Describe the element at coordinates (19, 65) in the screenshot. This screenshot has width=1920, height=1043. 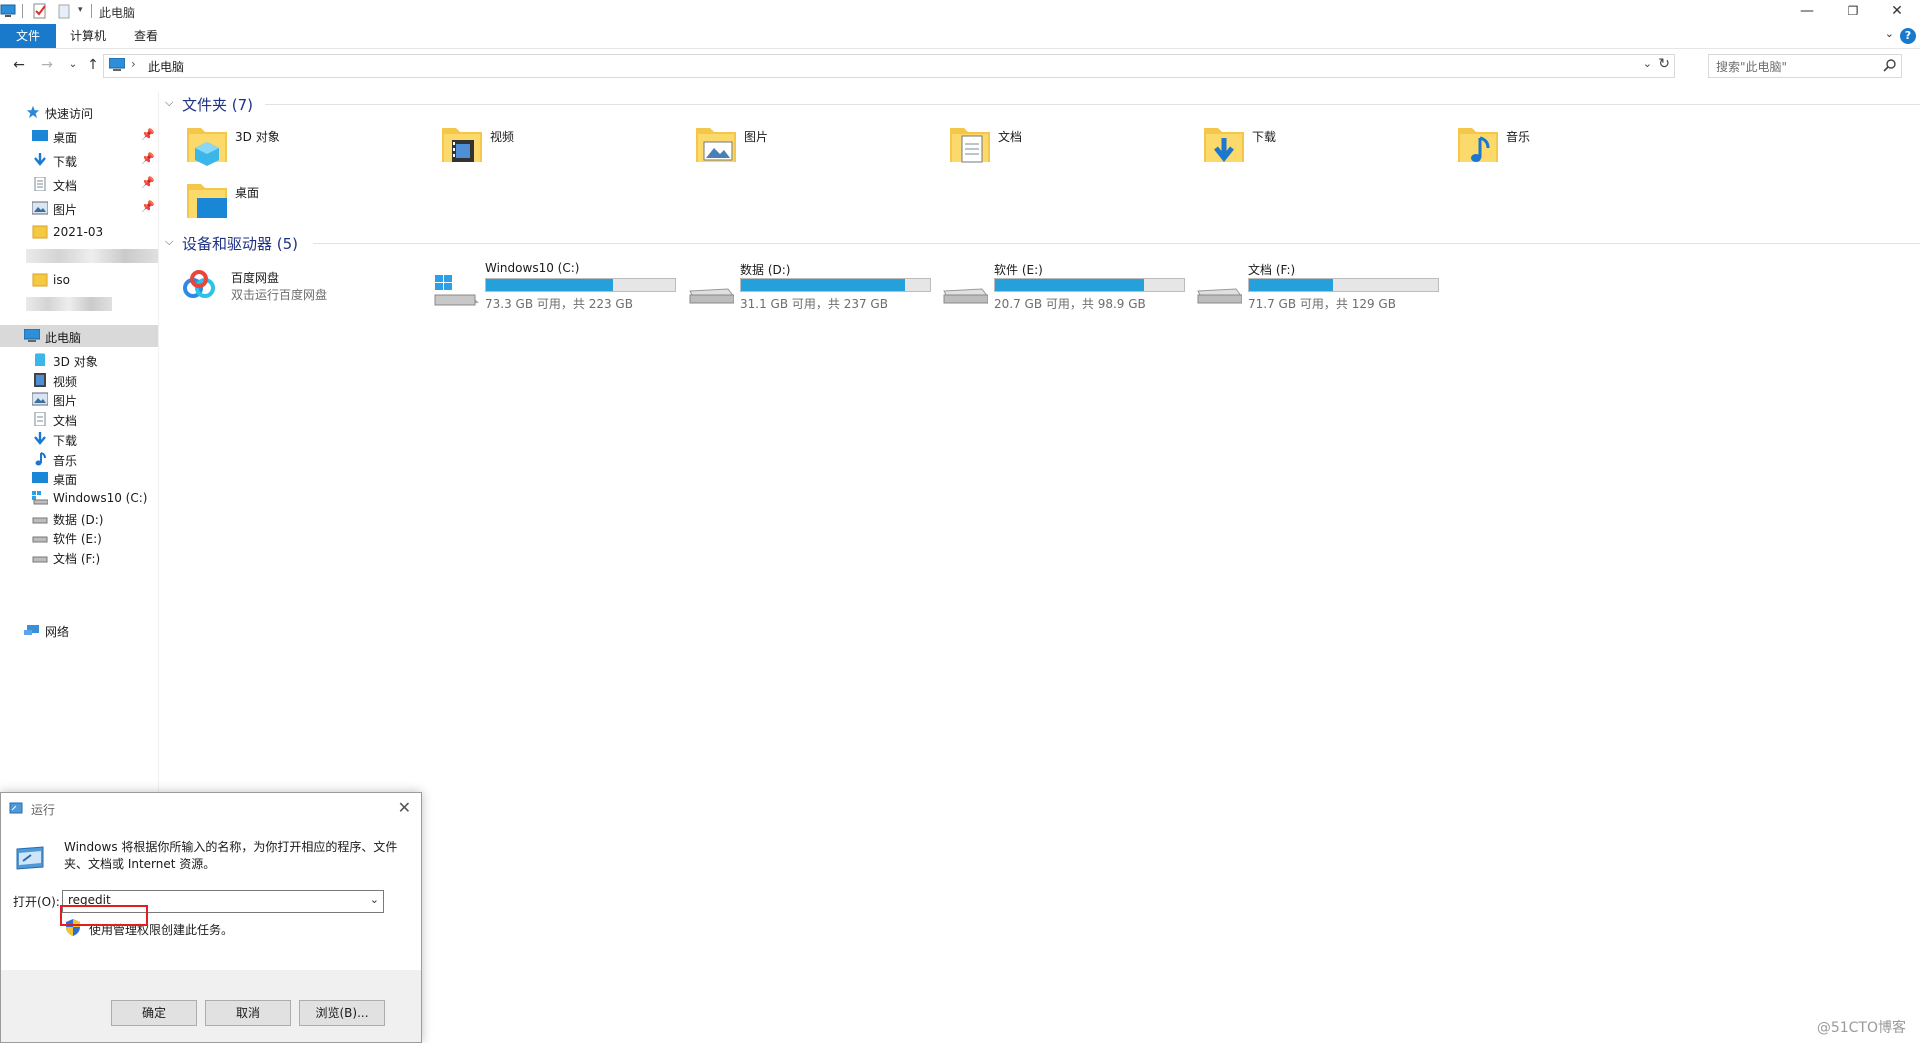
I see `back-button: ←` at that location.